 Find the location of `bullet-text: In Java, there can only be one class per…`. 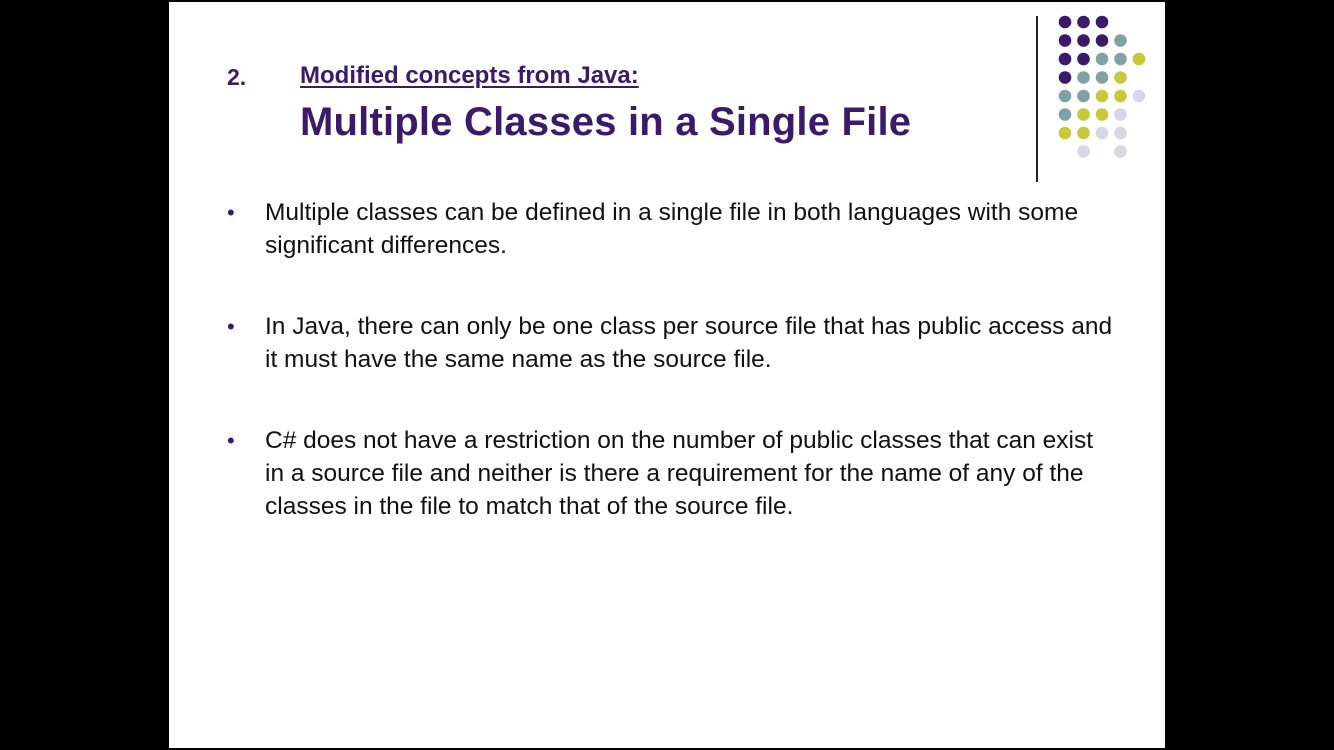

bullet-text: In Java, there can only be one class per… is located at coordinates (689, 343).